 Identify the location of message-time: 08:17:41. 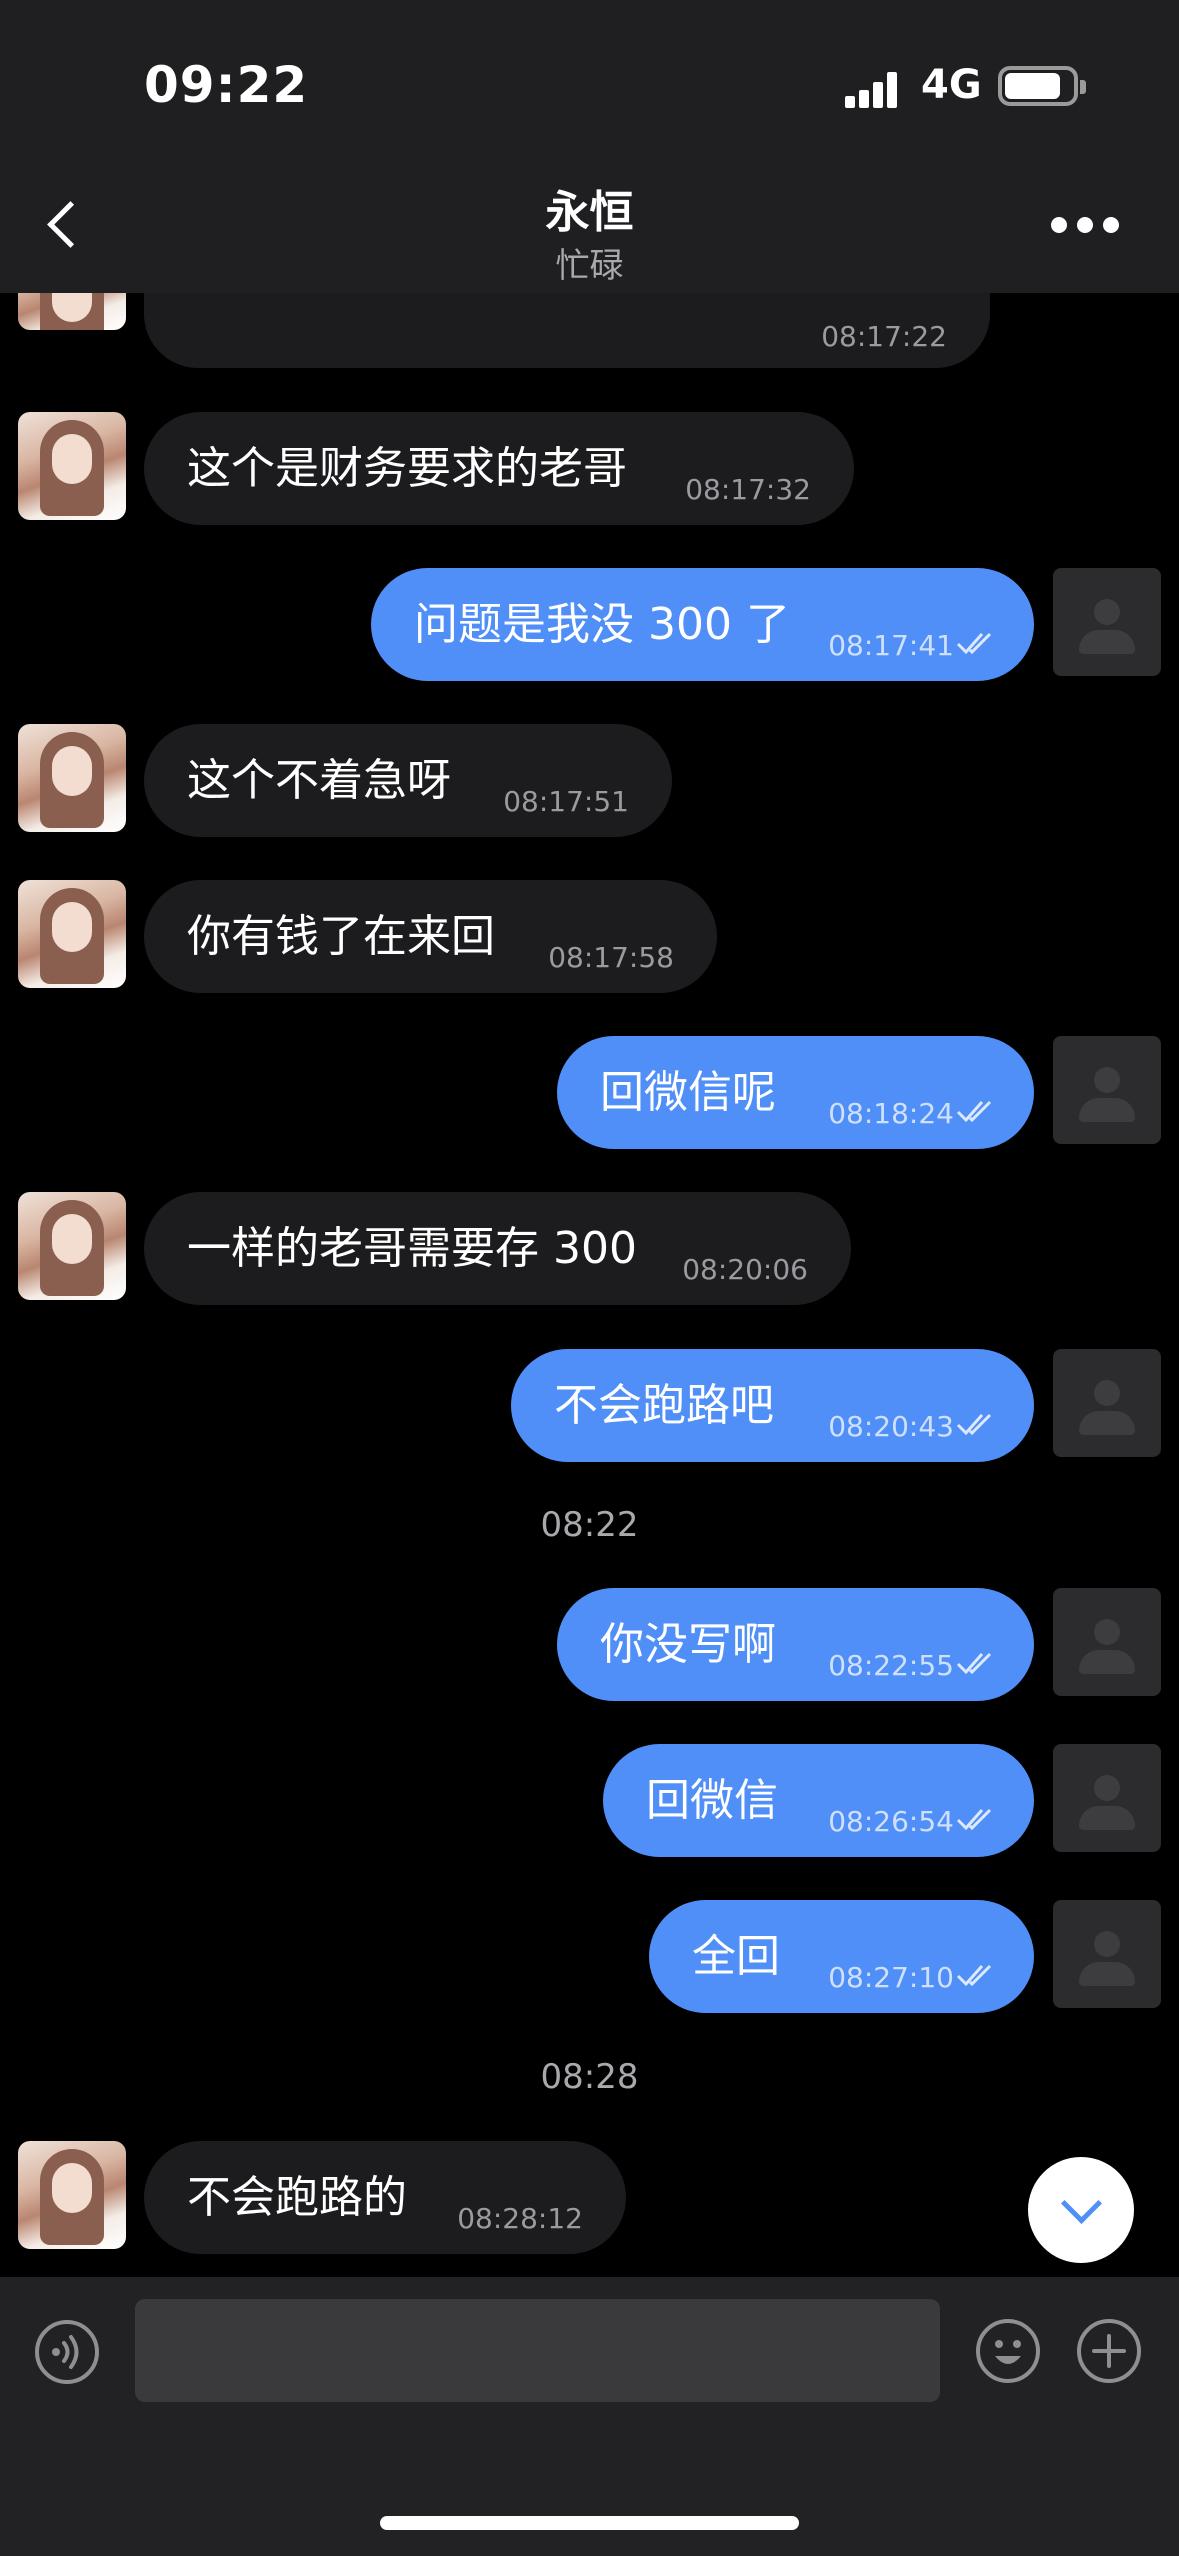
(891, 645).